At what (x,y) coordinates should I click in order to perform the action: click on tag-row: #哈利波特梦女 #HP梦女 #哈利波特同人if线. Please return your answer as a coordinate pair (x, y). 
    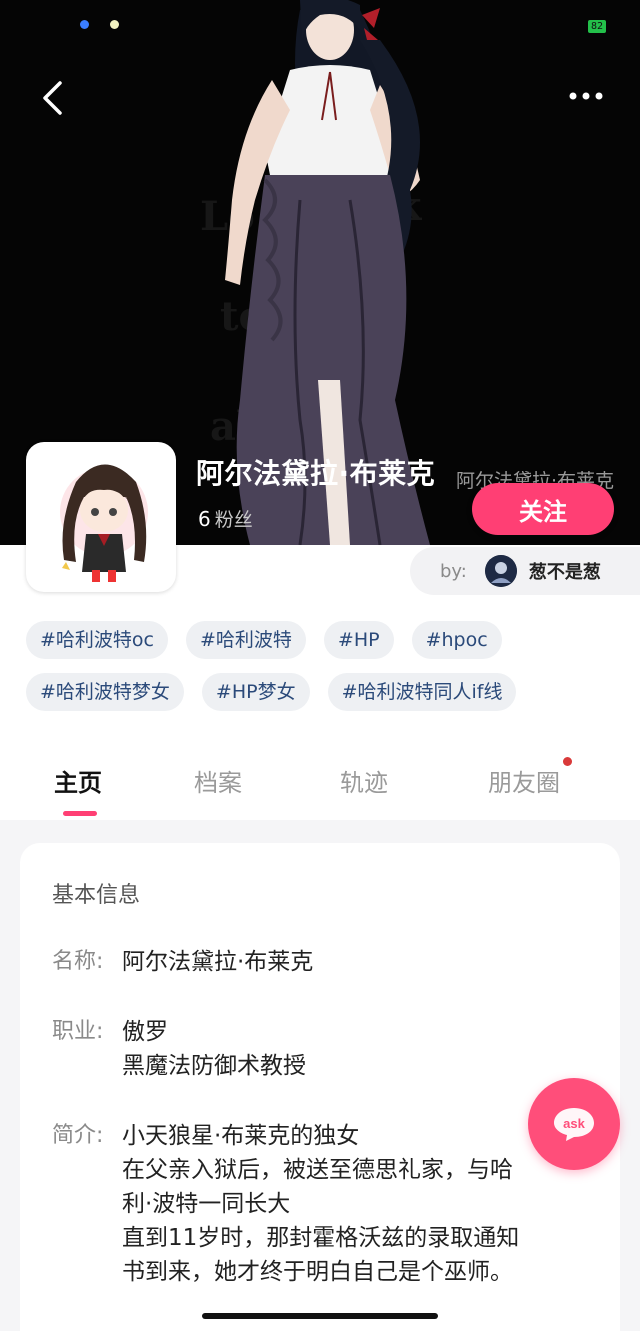
    Looking at the image, I should click on (326, 692).